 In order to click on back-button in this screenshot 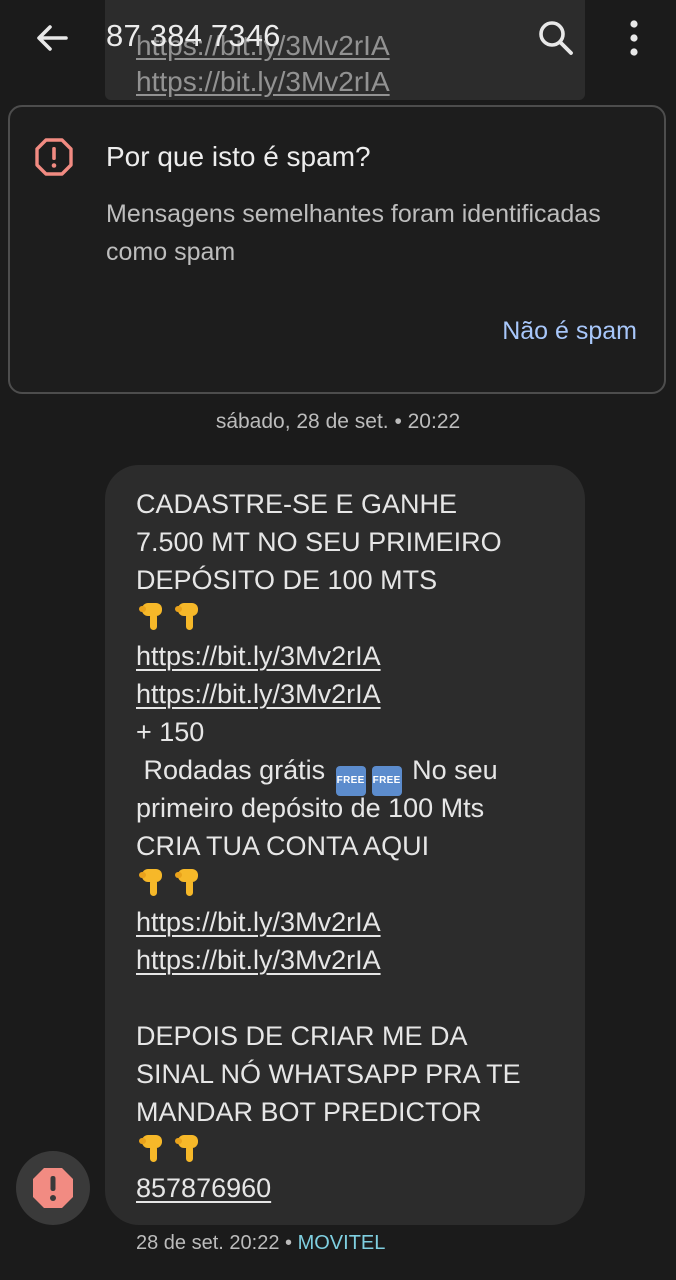, I will do `click(52, 38)`.